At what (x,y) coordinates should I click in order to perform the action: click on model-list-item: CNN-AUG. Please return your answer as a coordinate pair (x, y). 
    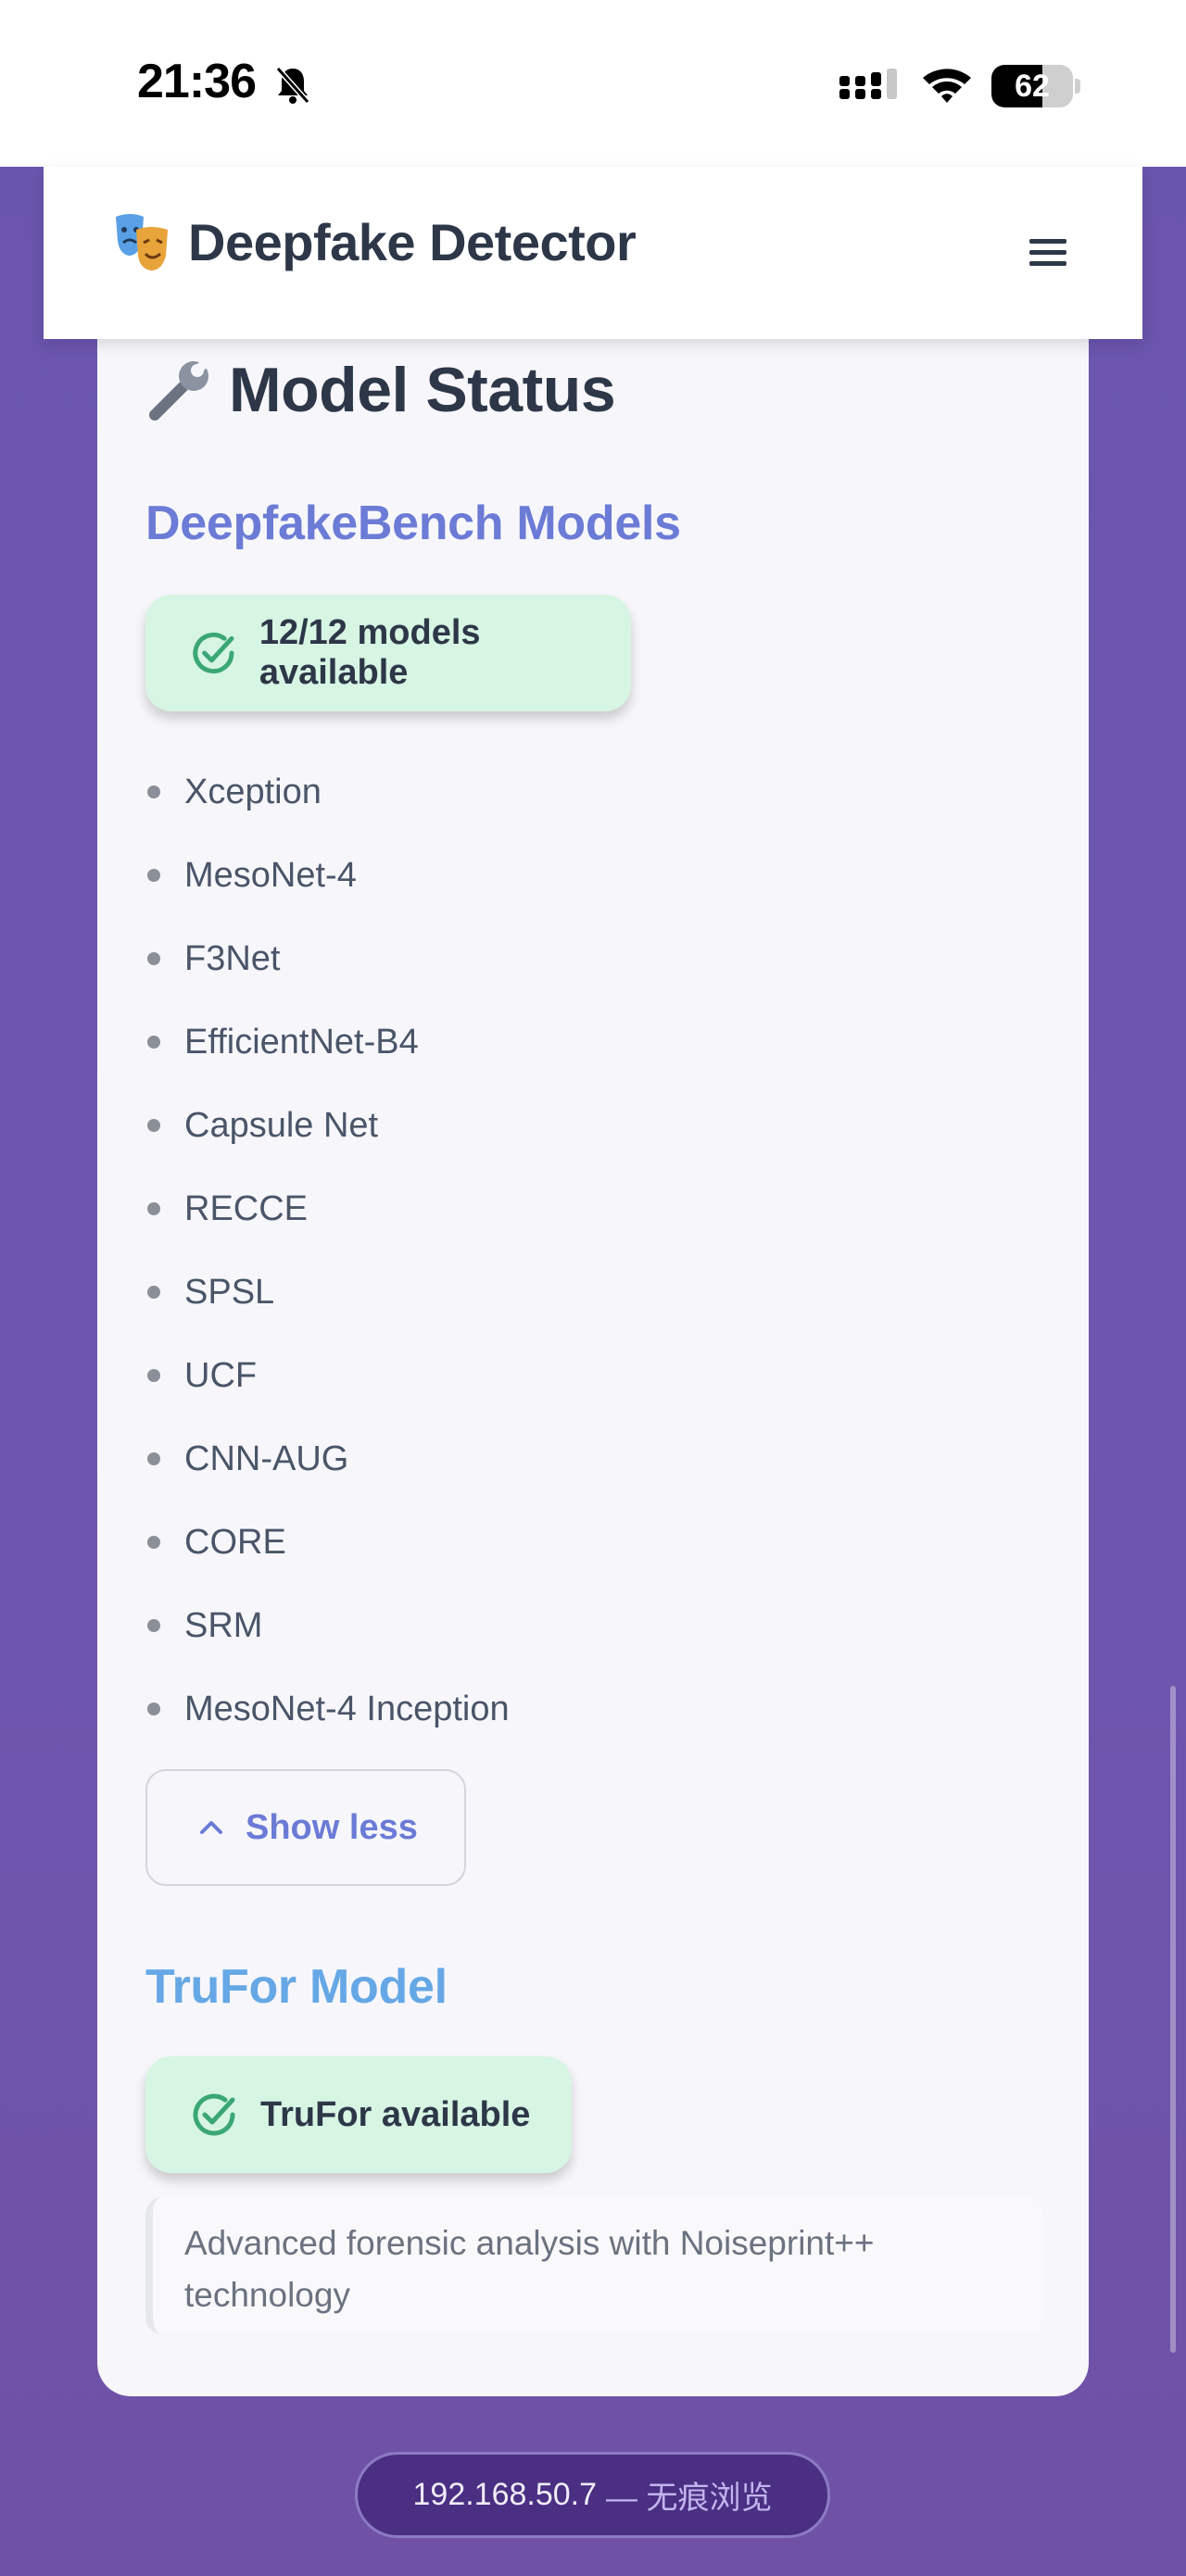
    Looking at the image, I should click on (327, 1459).